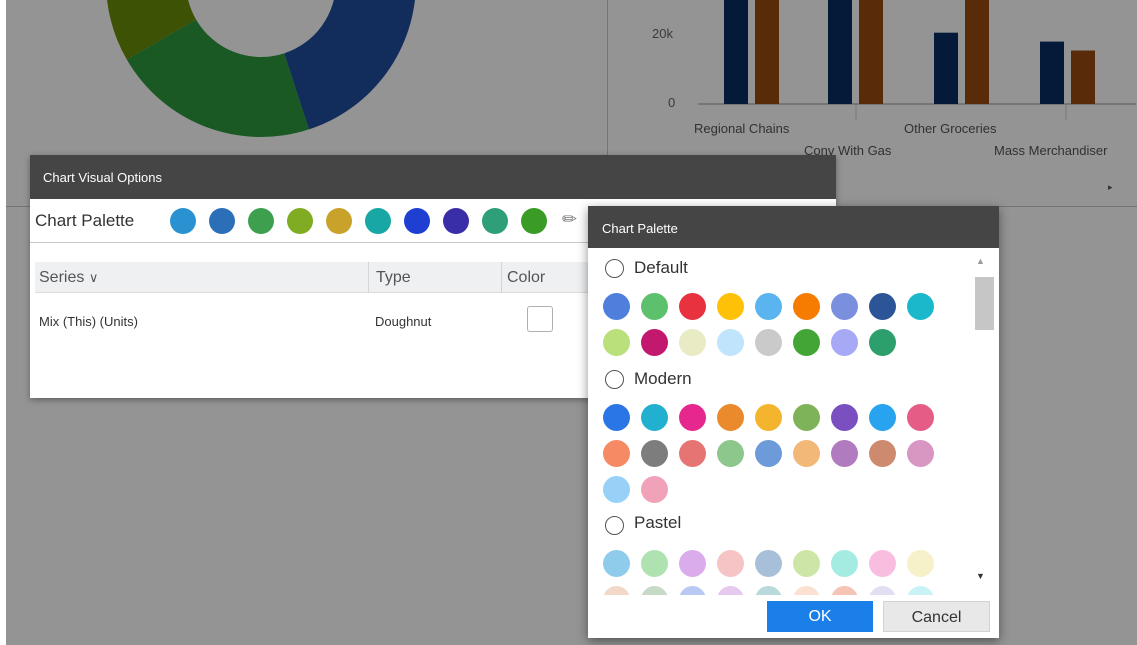 This screenshot has width=1137, height=645. Describe the element at coordinates (433, 177) in the screenshot. I see `dialog-title: Chart Visual Options` at that location.